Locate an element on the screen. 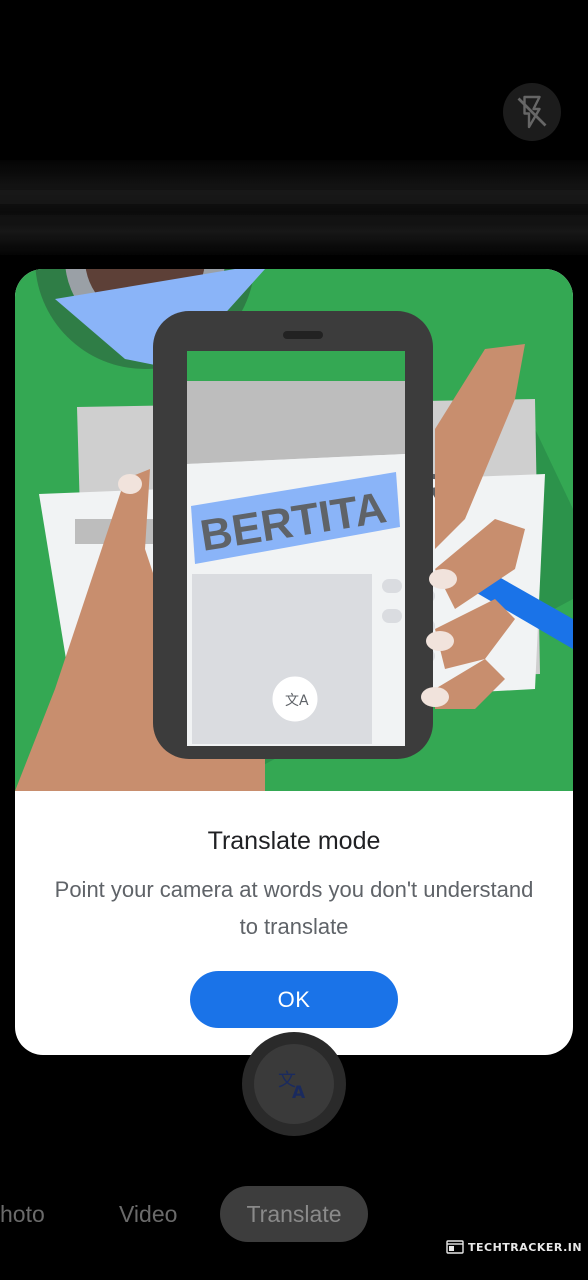 The height and width of the screenshot is (1280, 588). browser-window-icon is located at coordinates (455, 1247).